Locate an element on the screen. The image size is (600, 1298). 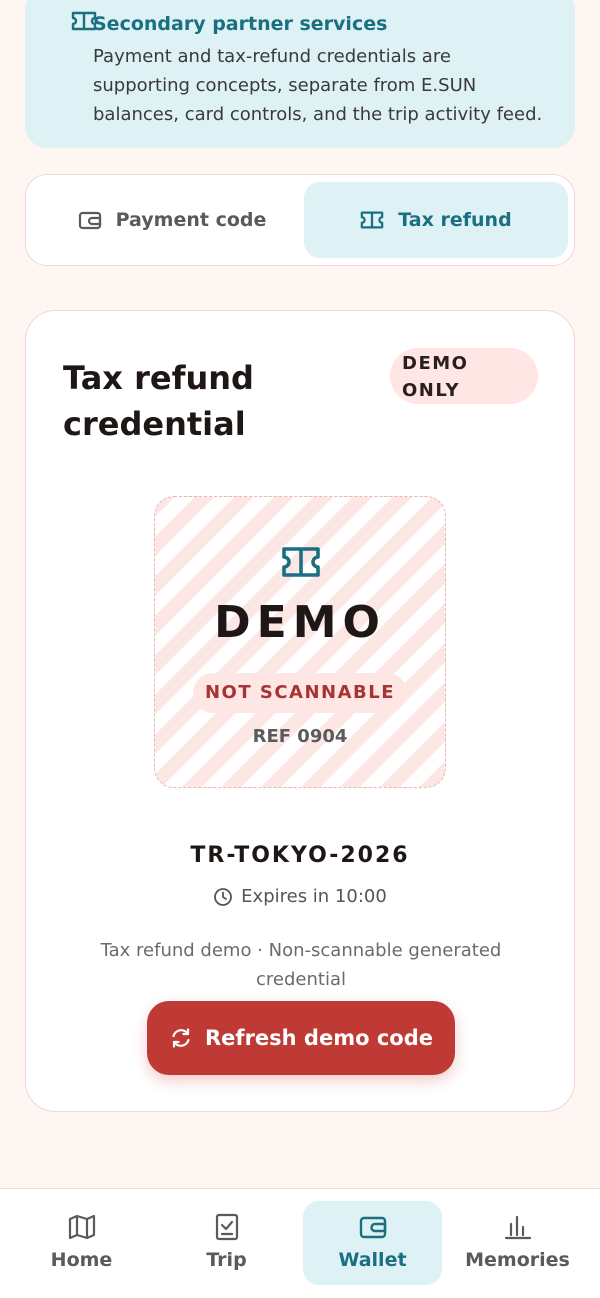
tab-payment-label: Payment code is located at coordinates (191, 220).